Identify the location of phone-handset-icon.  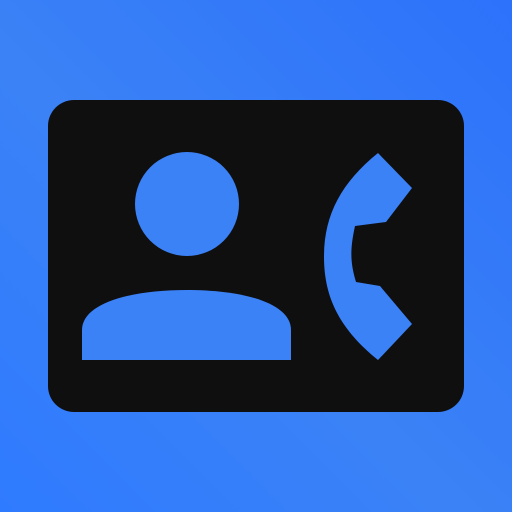
(368, 256).